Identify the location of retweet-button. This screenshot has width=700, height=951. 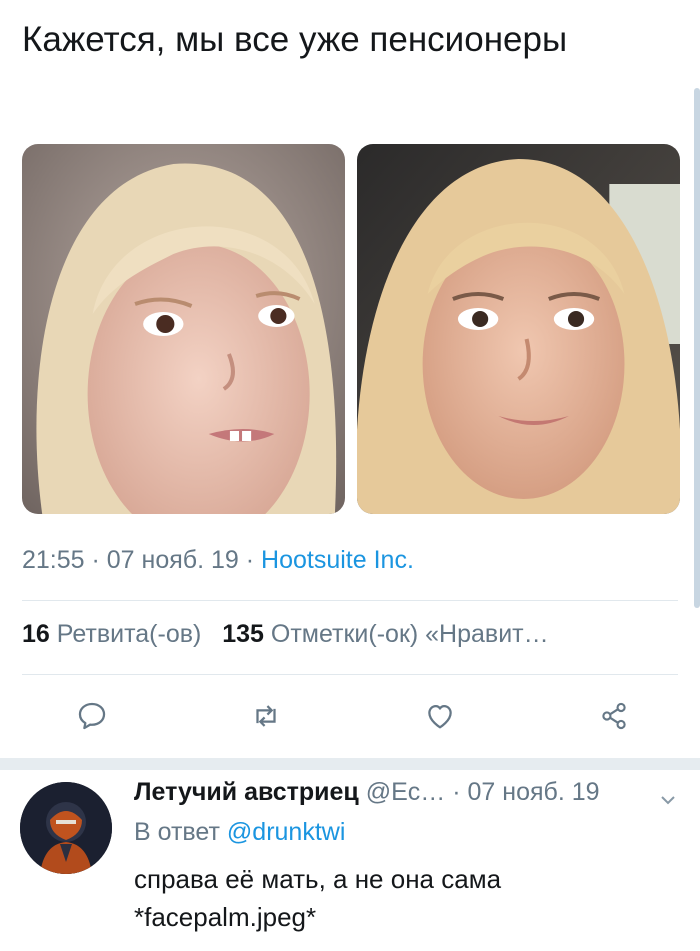
(266, 716).